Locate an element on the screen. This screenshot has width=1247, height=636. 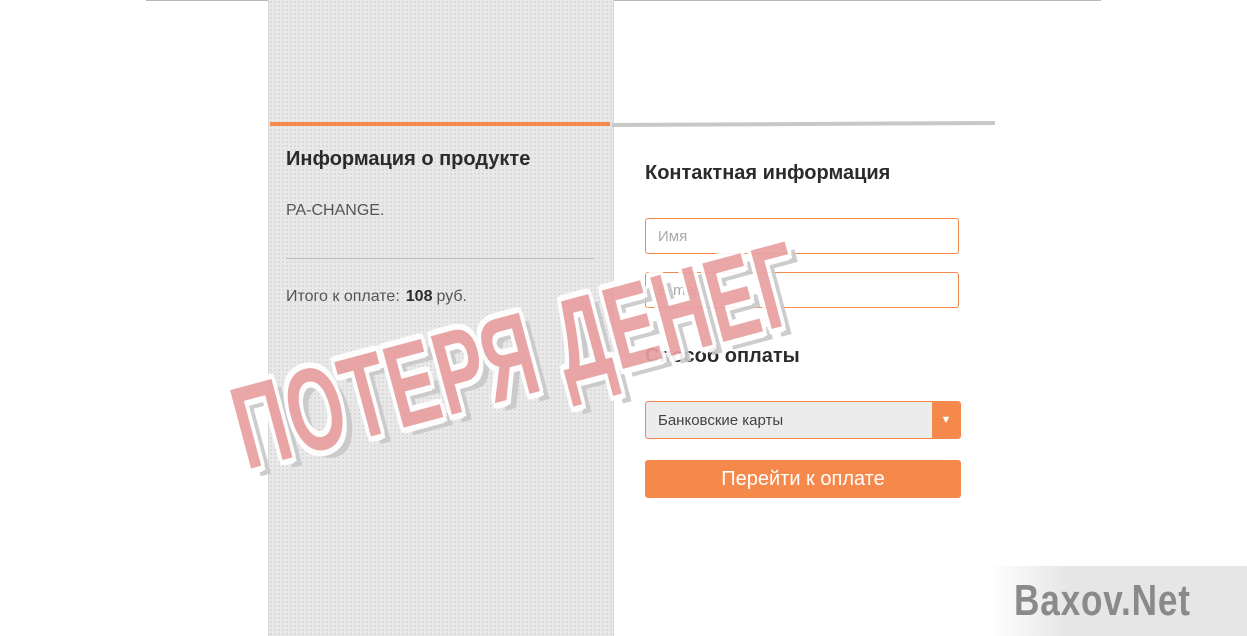
product-name: PA-CHANGE. is located at coordinates (335, 210).